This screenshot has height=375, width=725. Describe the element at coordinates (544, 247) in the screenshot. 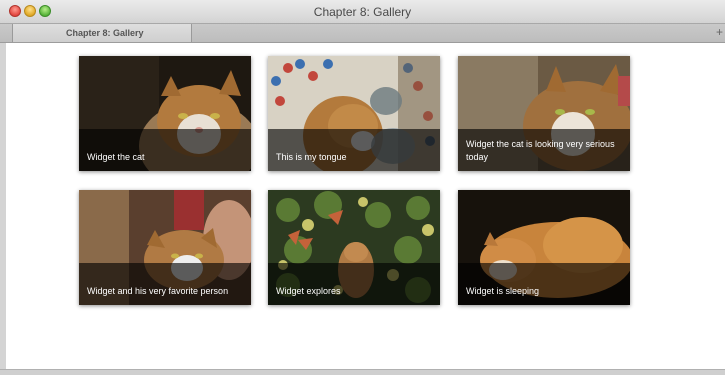

I see `gallery-tile: Widget is sleeping` at that location.